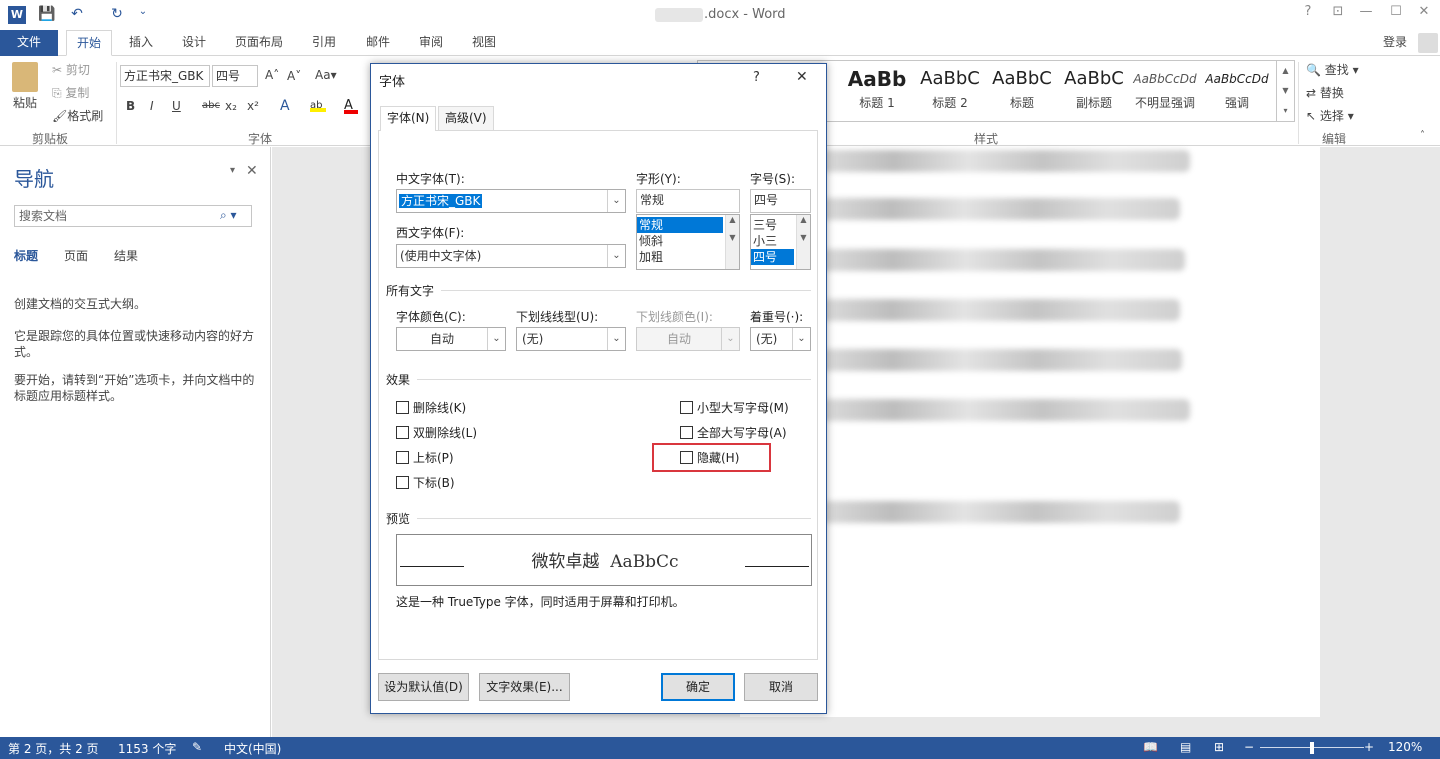  I want to click on underline-style-dropdown: (无) ⌄, so click(571, 339).